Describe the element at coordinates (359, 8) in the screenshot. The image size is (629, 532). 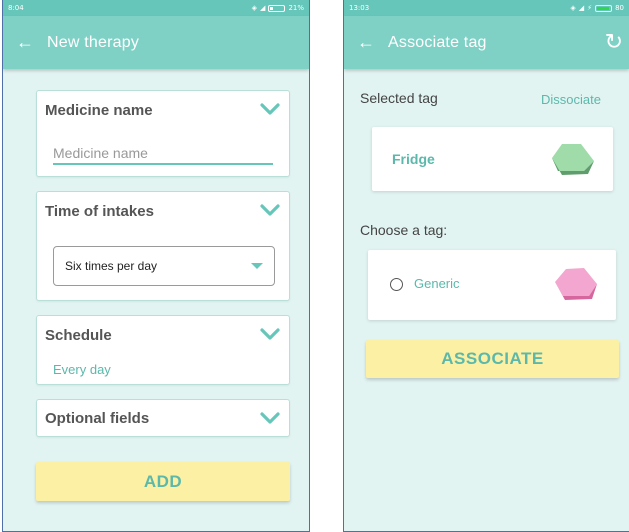
I see `status-time: 13:03` at that location.